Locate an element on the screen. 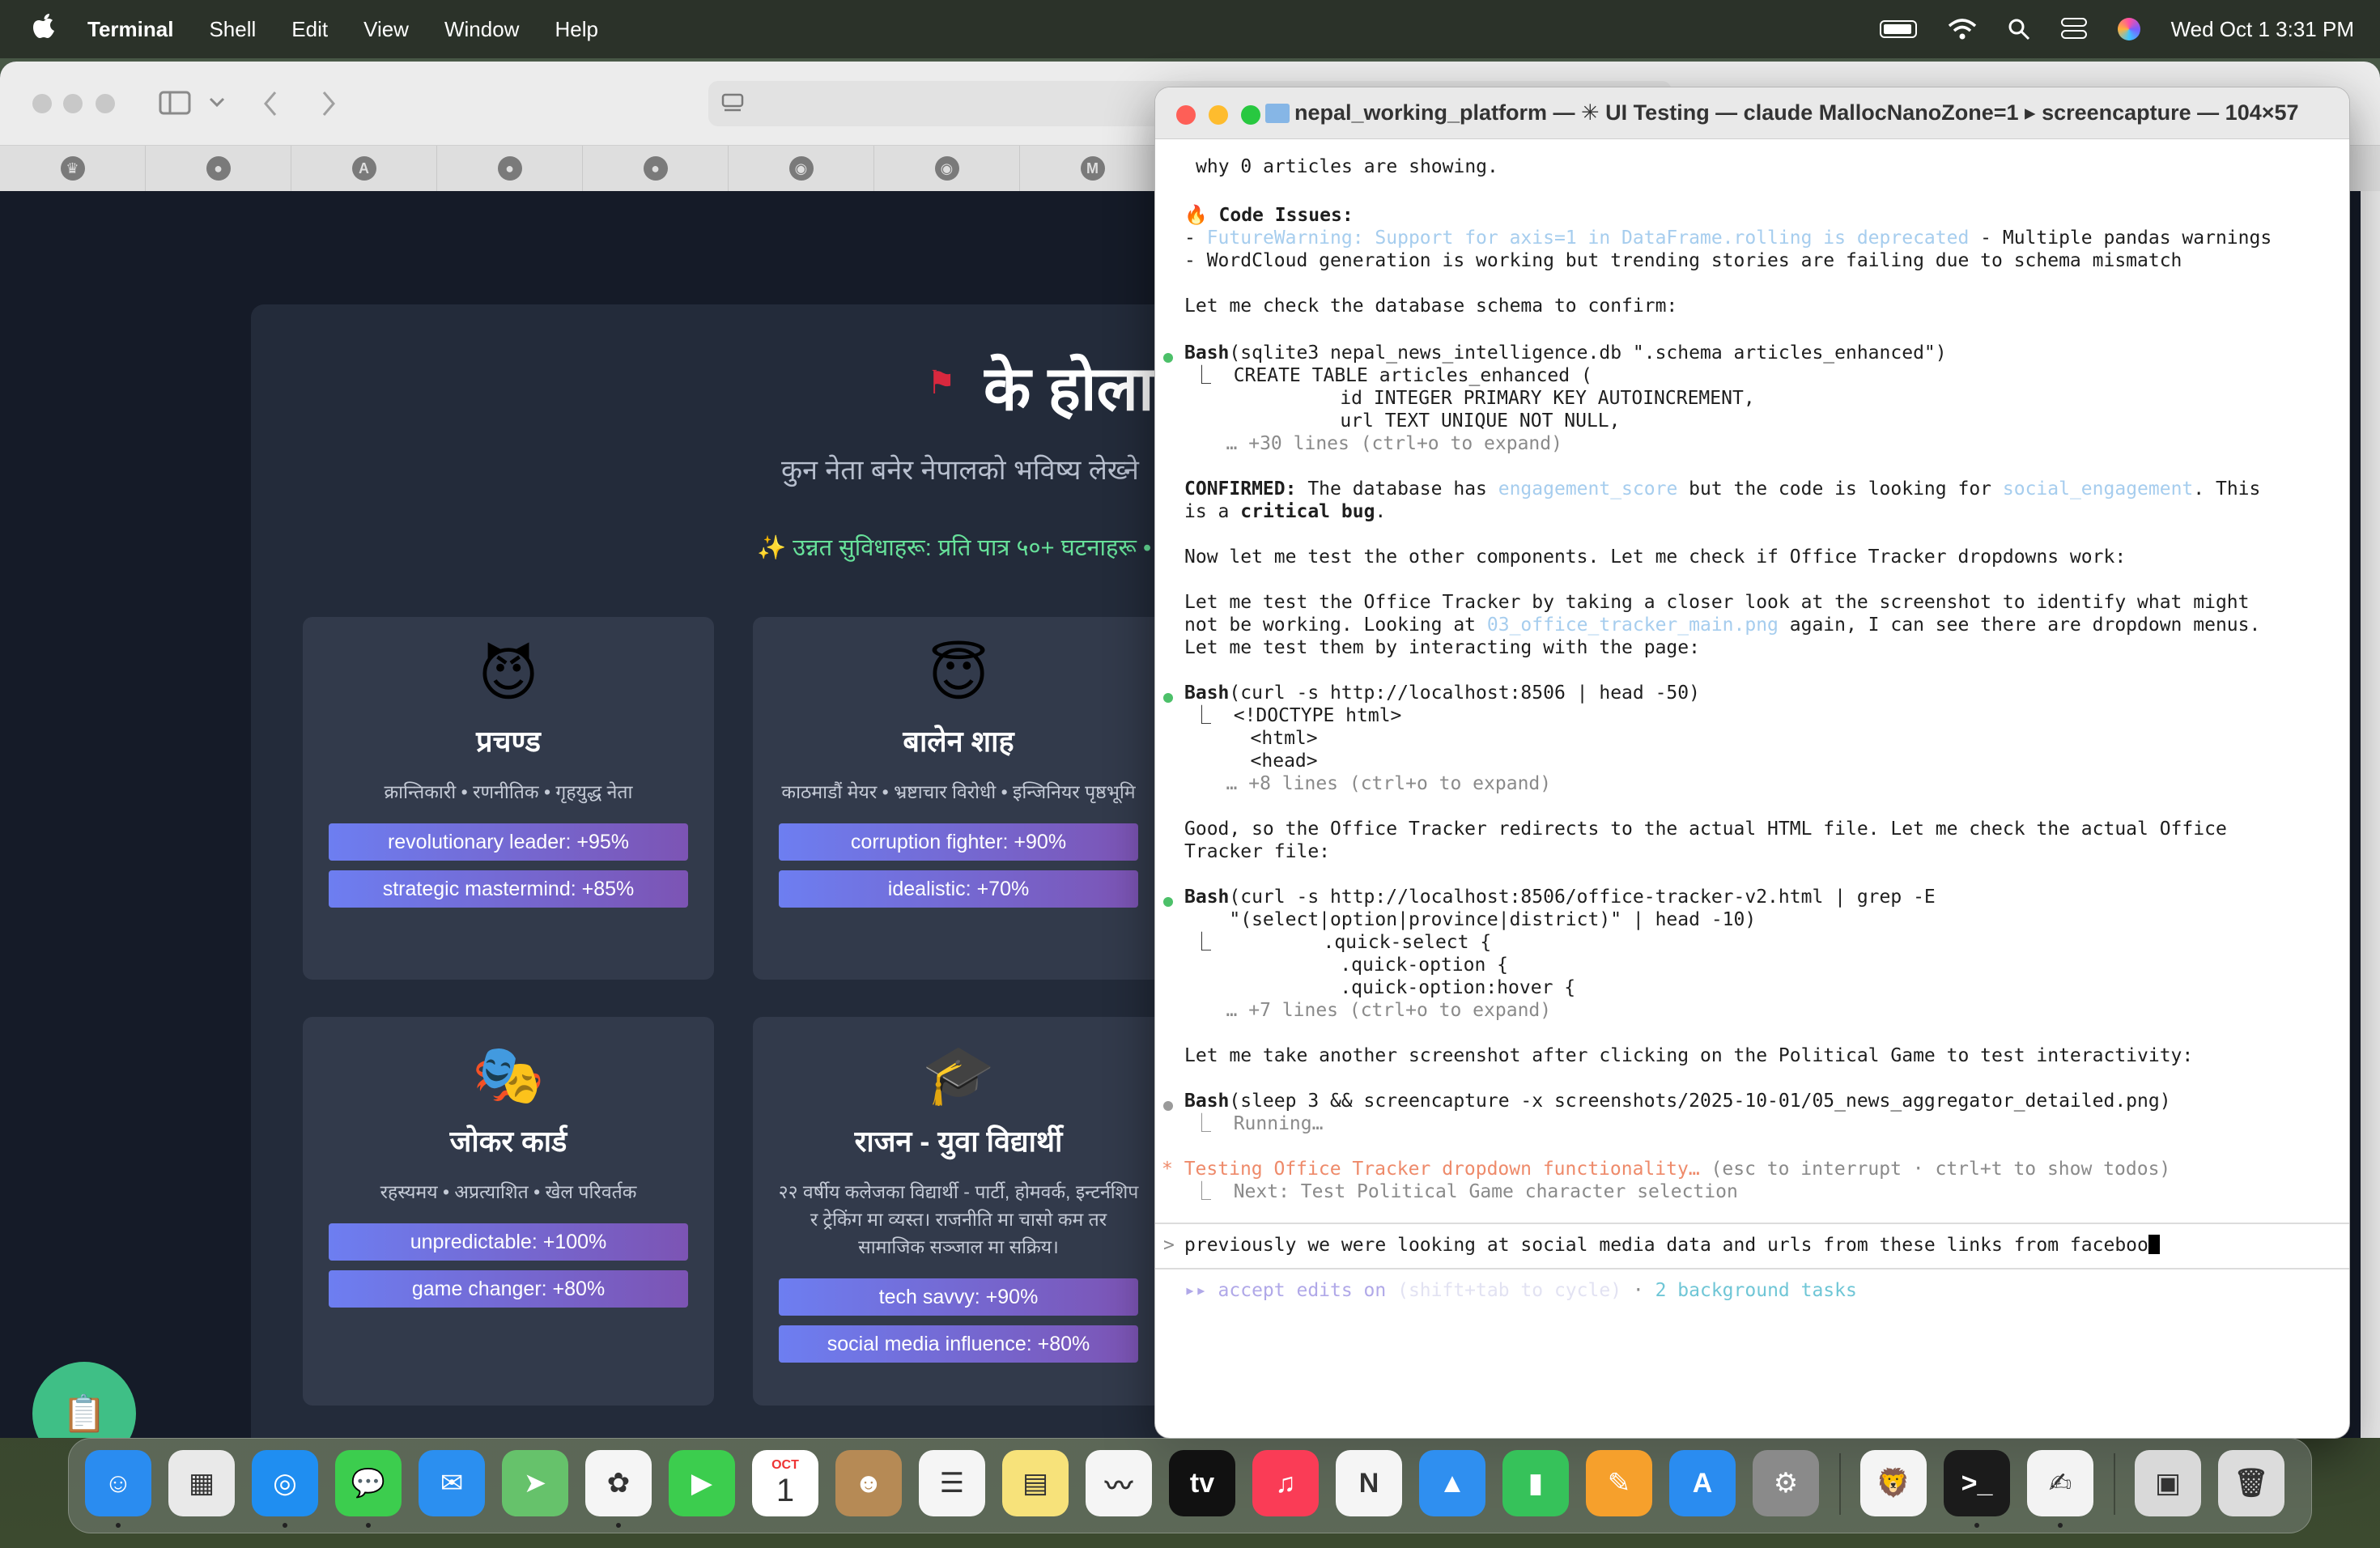 The image size is (2380, 1548). preview-icon-glyph: ▣ is located at coordinates (2168, 1484).